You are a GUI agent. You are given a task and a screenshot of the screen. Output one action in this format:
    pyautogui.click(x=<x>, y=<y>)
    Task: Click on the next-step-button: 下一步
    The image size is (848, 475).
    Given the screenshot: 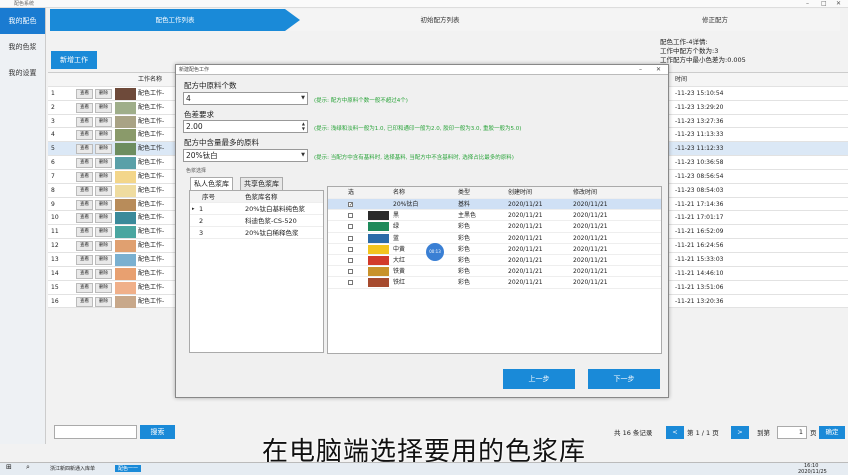 What is the action you would take?
    pyautogui.click(x=624, y=379)
    